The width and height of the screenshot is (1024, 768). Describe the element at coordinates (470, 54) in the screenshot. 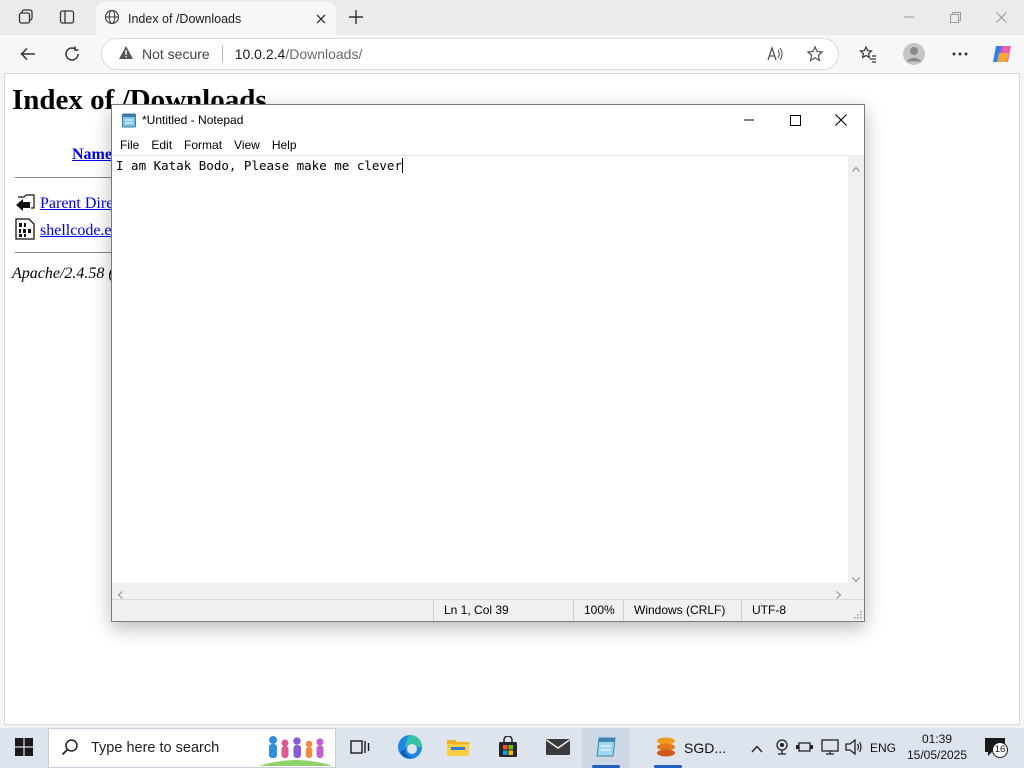

I see `address-bar: Not secure 10.0.2.4 /Downloads/` at that location.